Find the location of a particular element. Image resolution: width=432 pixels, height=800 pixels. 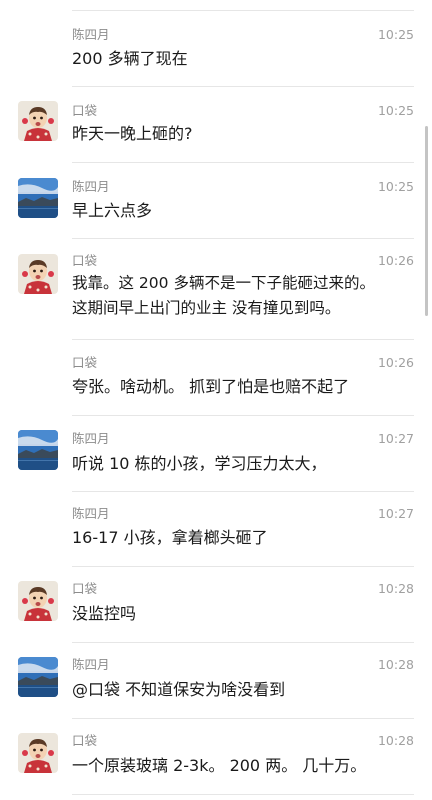

message-text: 听说 10 栋的小孩，学习压力太大， is located at coordinates (199, 463).